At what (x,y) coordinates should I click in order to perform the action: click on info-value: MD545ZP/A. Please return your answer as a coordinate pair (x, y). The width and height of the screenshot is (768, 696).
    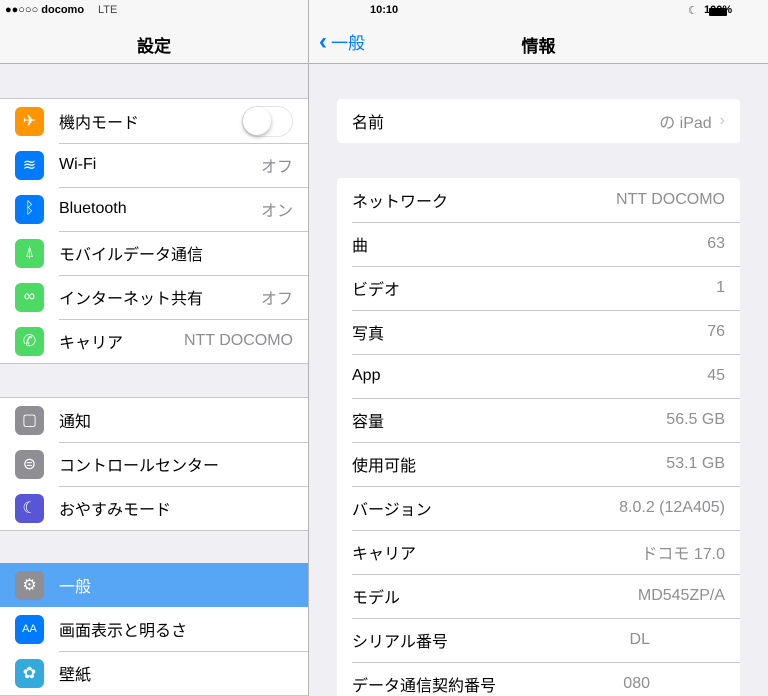
    Looking at the image, I should click on (681, 595).